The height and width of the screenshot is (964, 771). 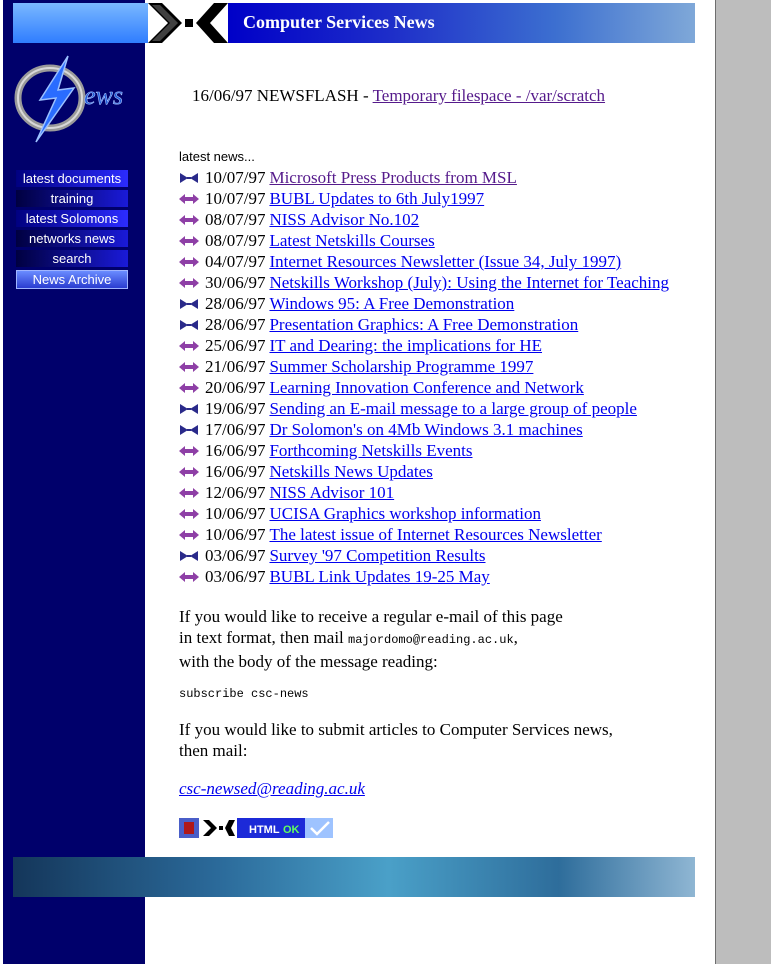 I want to click on news-date: 25/06/97, so click(x=235, y=345).